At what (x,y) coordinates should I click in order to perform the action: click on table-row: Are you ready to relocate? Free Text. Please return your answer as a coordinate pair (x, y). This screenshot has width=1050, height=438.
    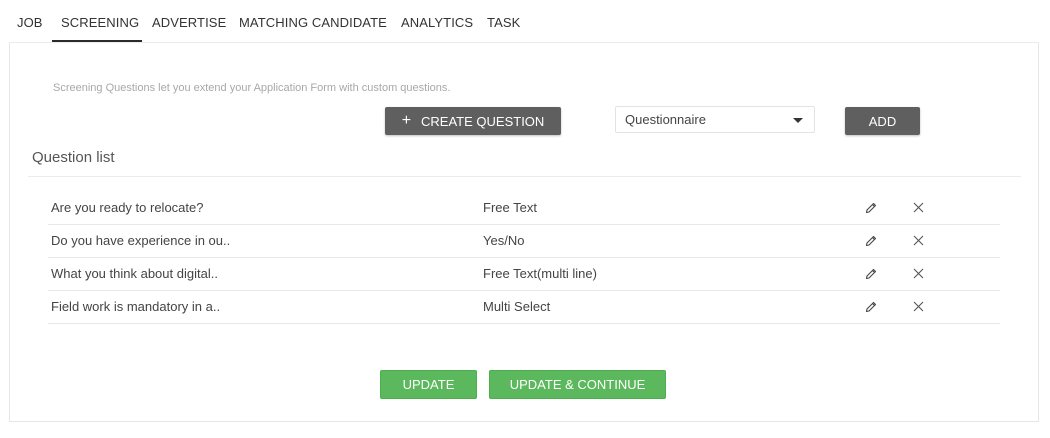
    Looking at the image, I should click on (524, 208).